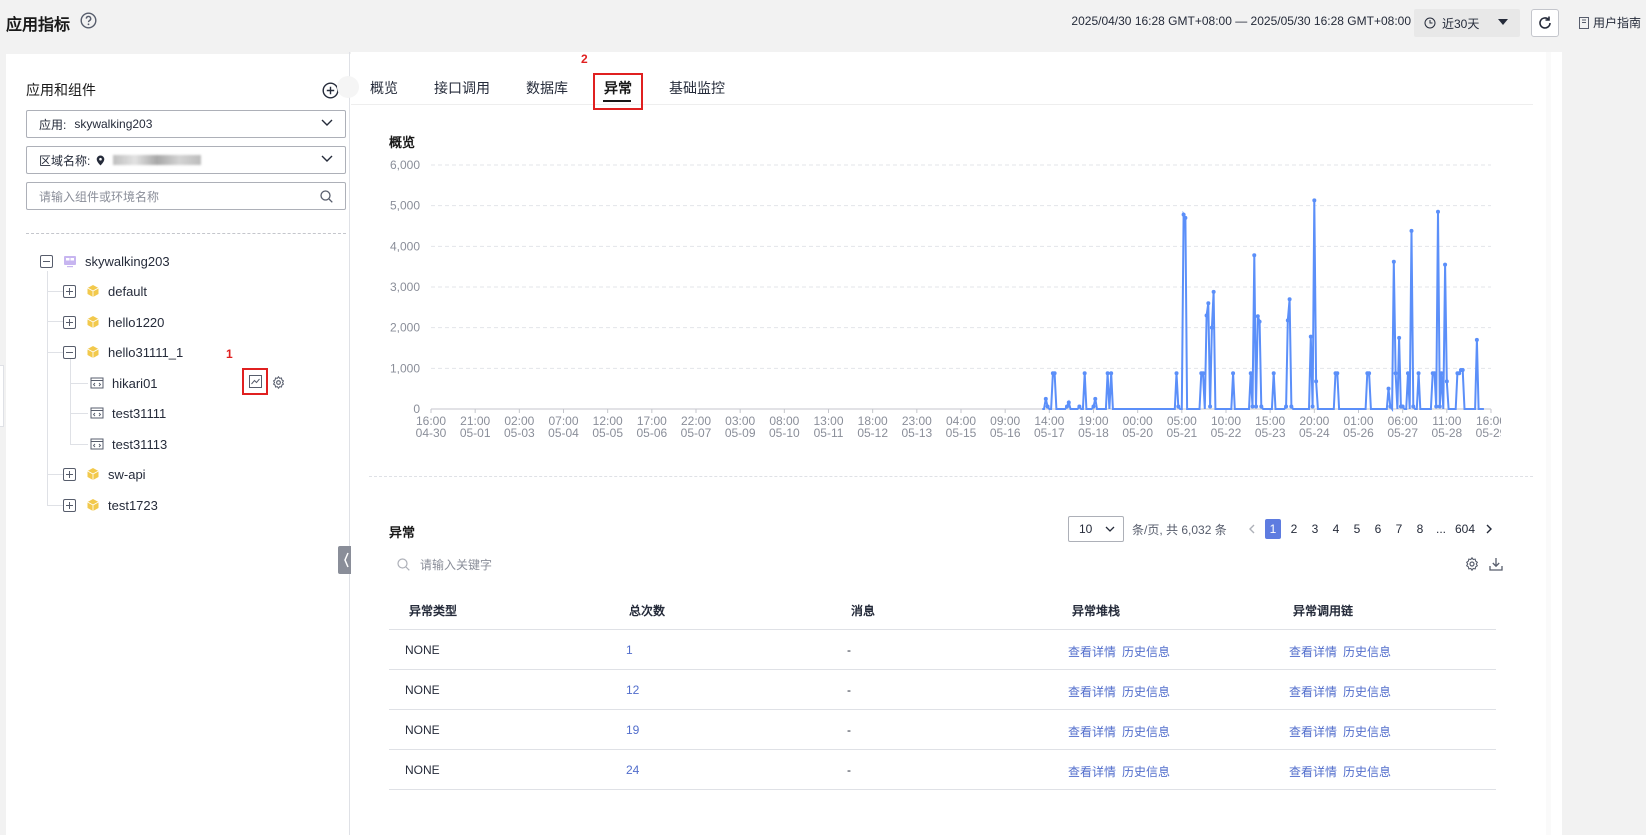  Describe the element at coordinates (1420, 529) in the screenshot. I see `page-8: 8` at that location.